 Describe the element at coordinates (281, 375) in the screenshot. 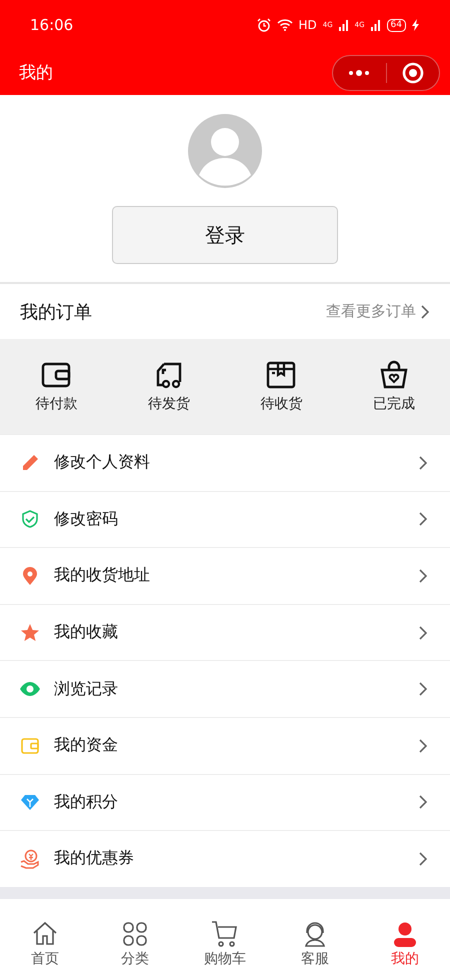

I see `box-icon` at that location.